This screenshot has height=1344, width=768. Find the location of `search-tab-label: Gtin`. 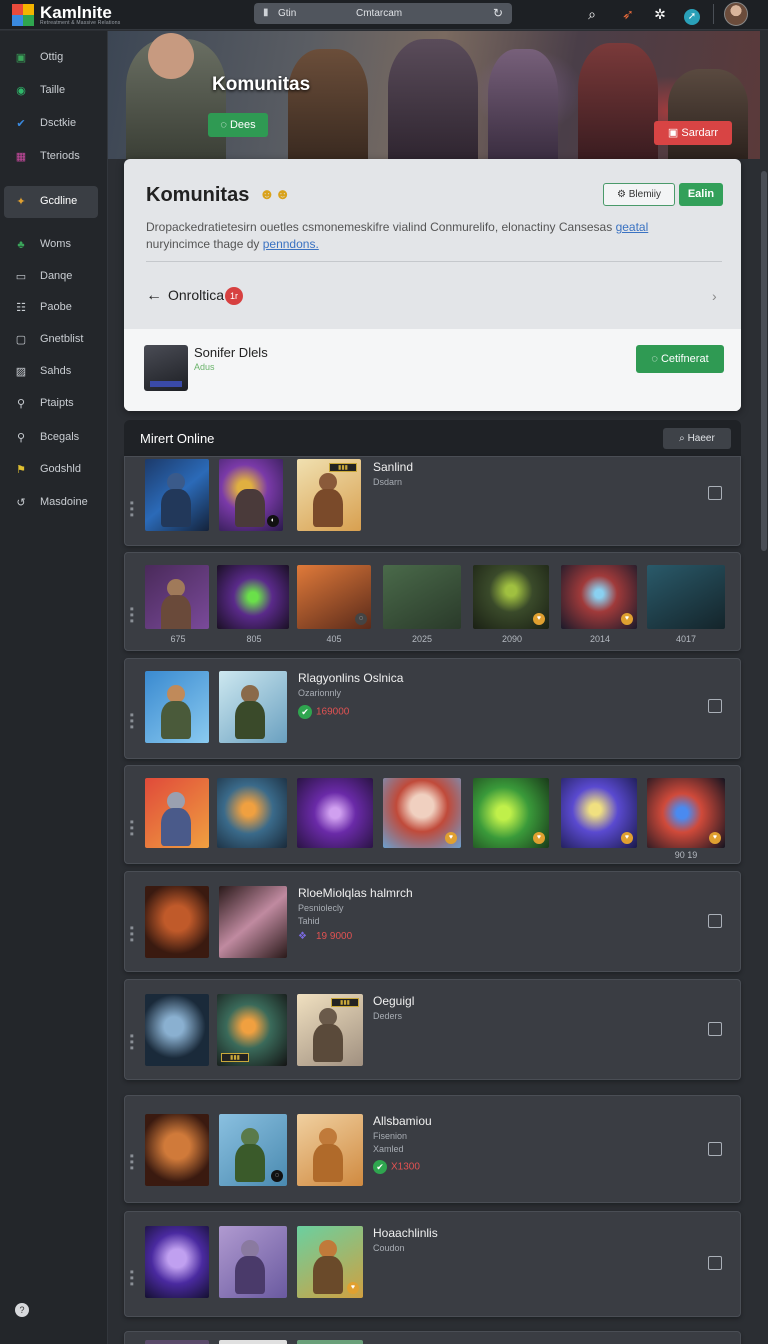

search-tab-label: Gtin is located at coordinates (287, 13).